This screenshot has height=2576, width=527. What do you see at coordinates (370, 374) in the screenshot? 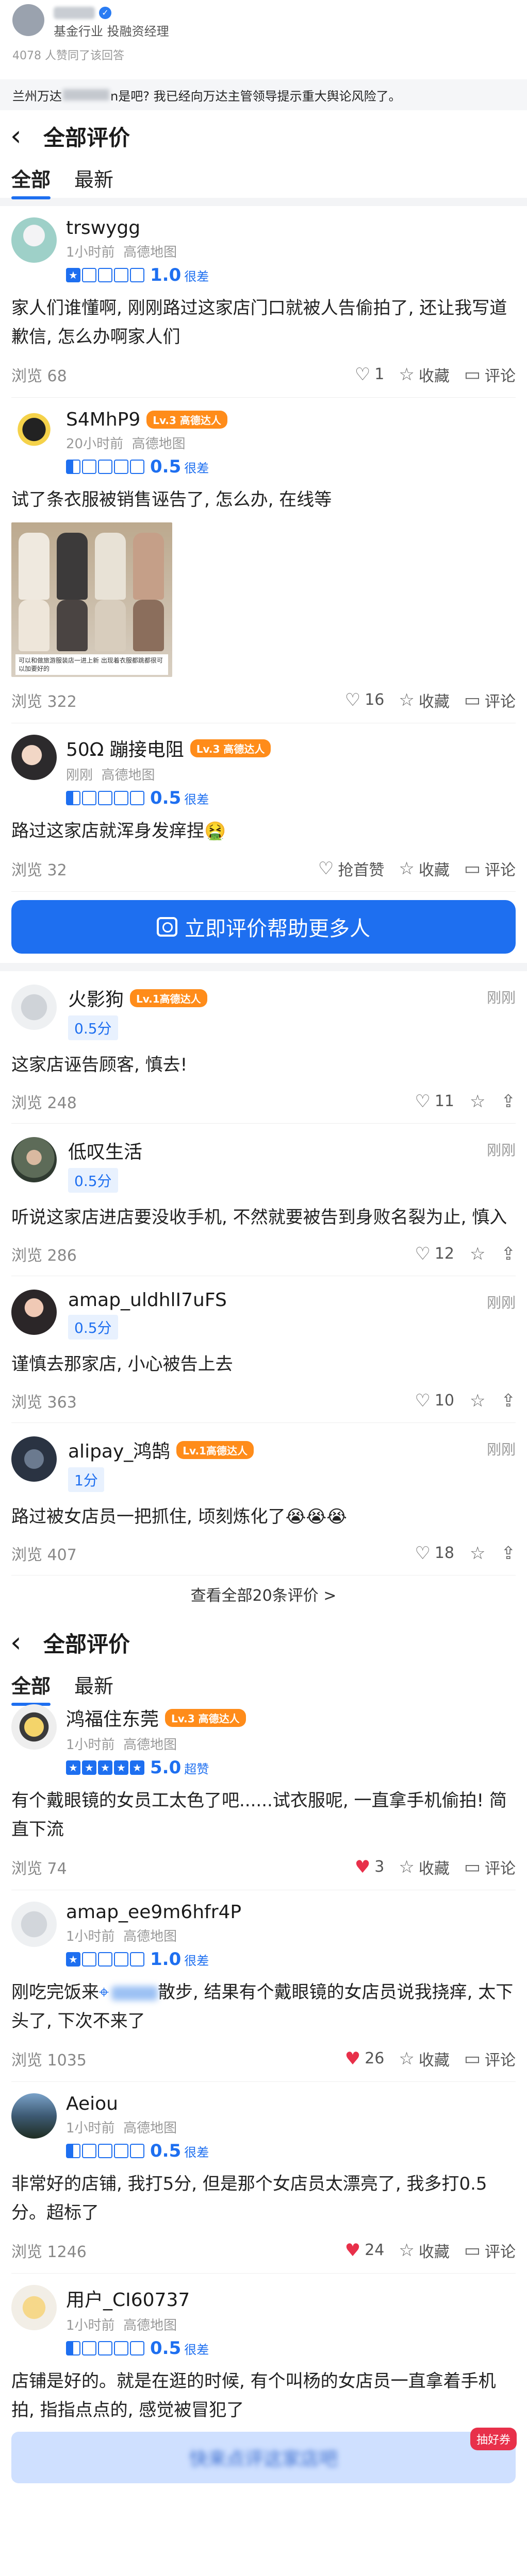
I see `like-button: ♡ 1` at bounding box center [370, 374].